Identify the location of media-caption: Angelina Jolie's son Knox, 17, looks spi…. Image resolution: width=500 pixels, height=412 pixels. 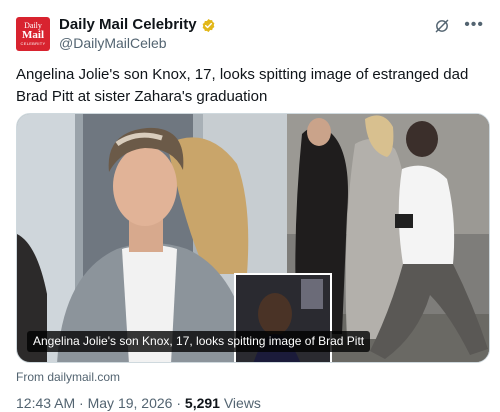
(199, 341).